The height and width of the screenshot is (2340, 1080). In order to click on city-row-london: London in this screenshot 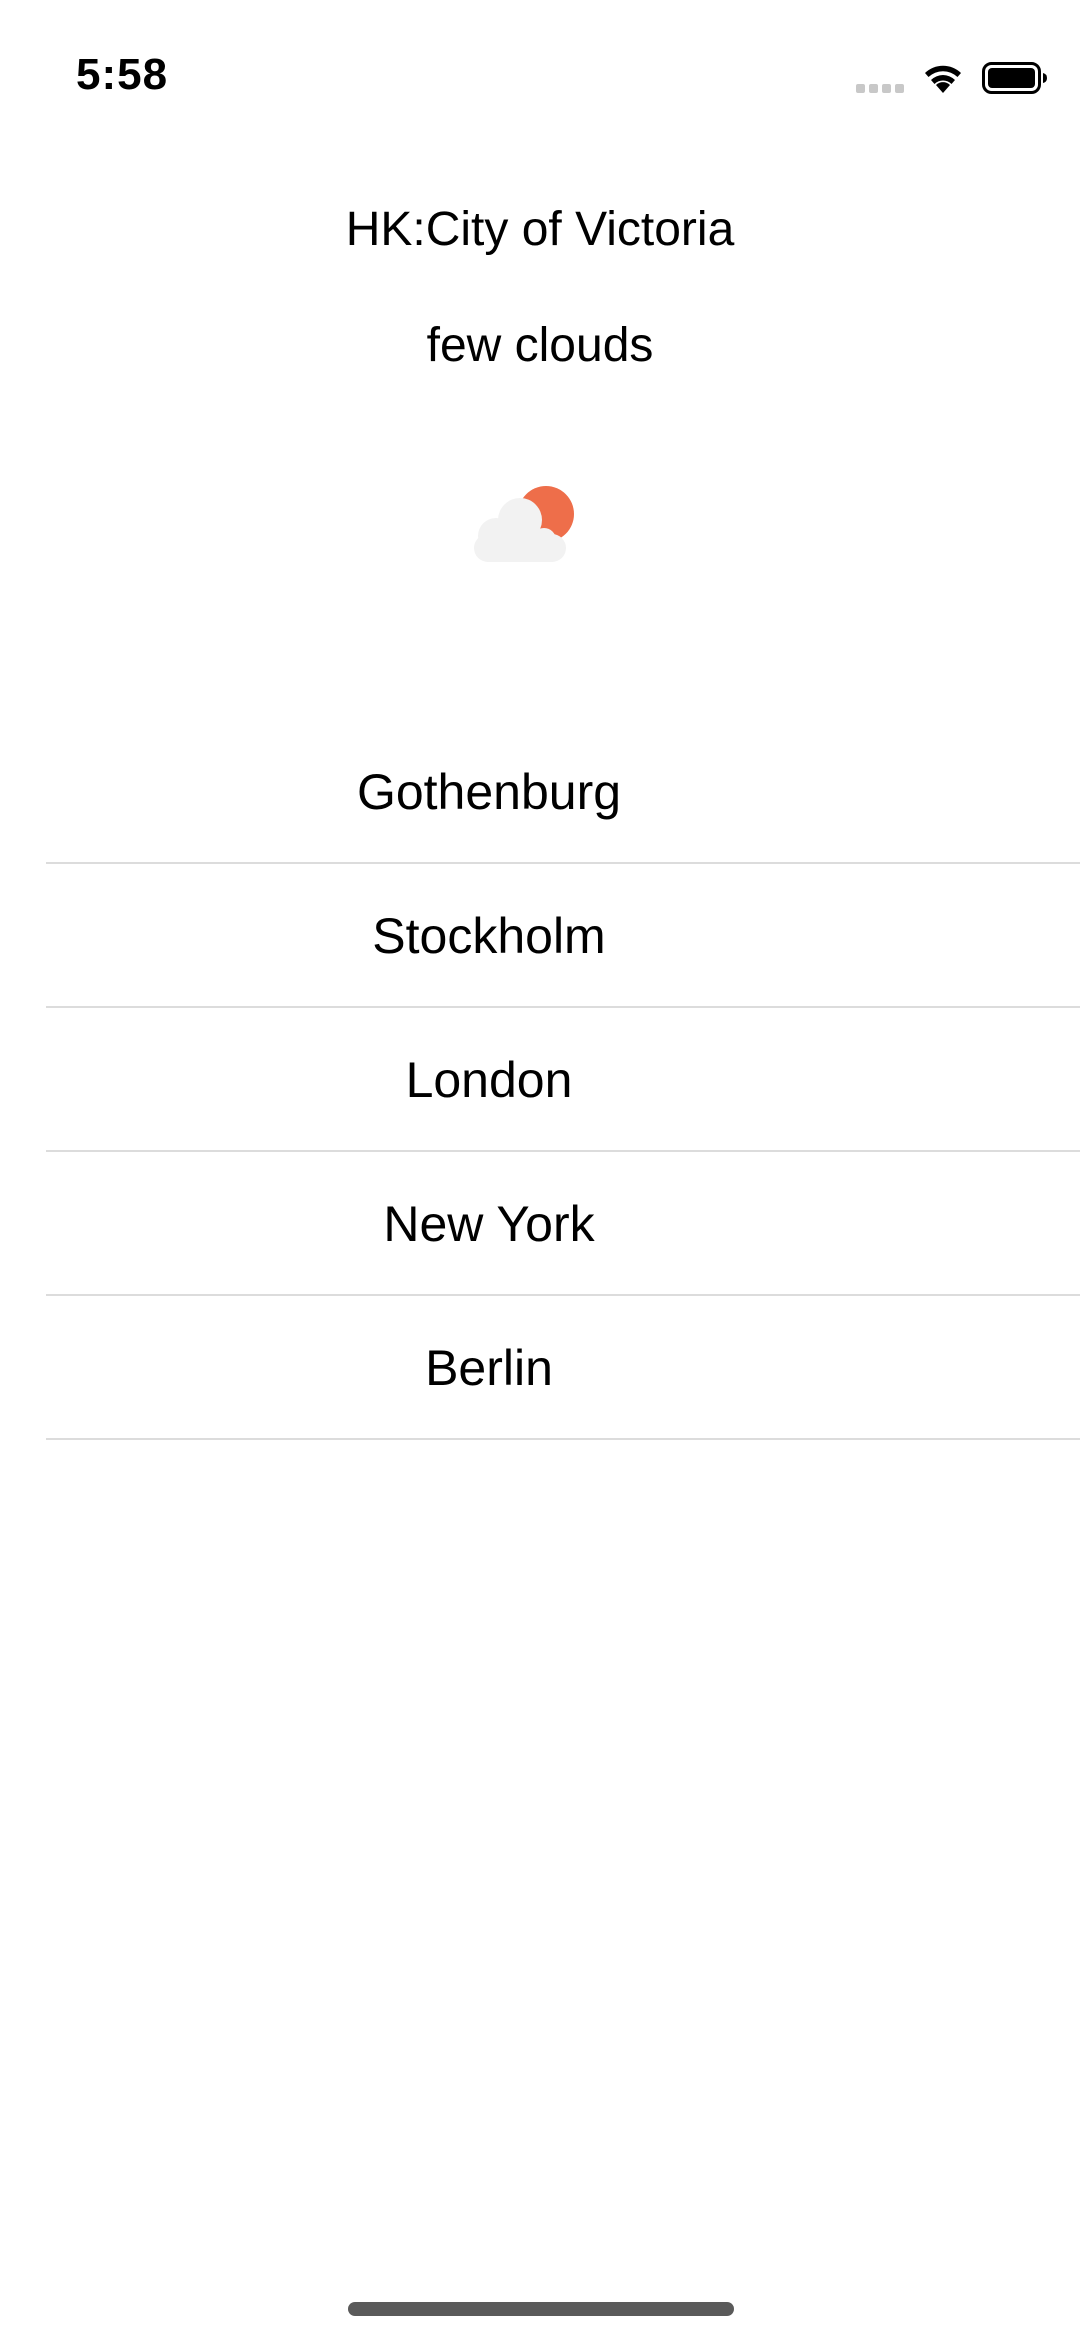, I will do `click(540, 1080)`.